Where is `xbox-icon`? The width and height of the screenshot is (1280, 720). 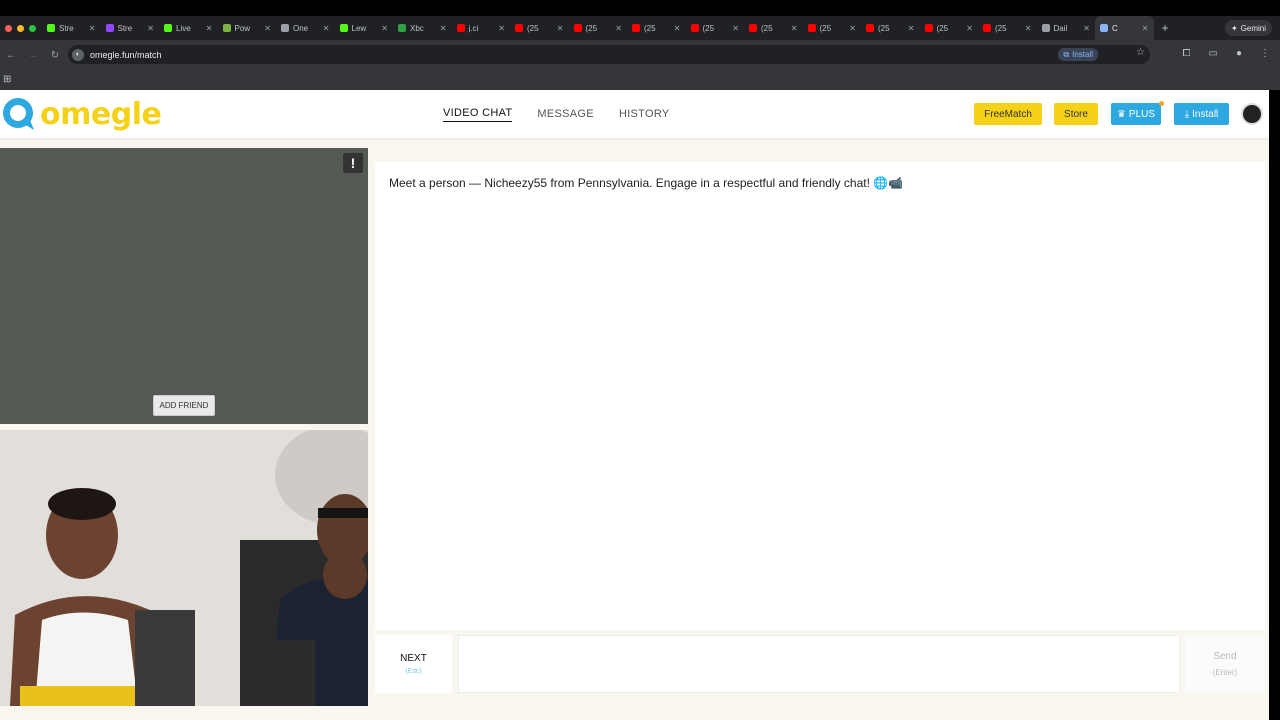 xbox-icon is located at coordinates (402, 28).